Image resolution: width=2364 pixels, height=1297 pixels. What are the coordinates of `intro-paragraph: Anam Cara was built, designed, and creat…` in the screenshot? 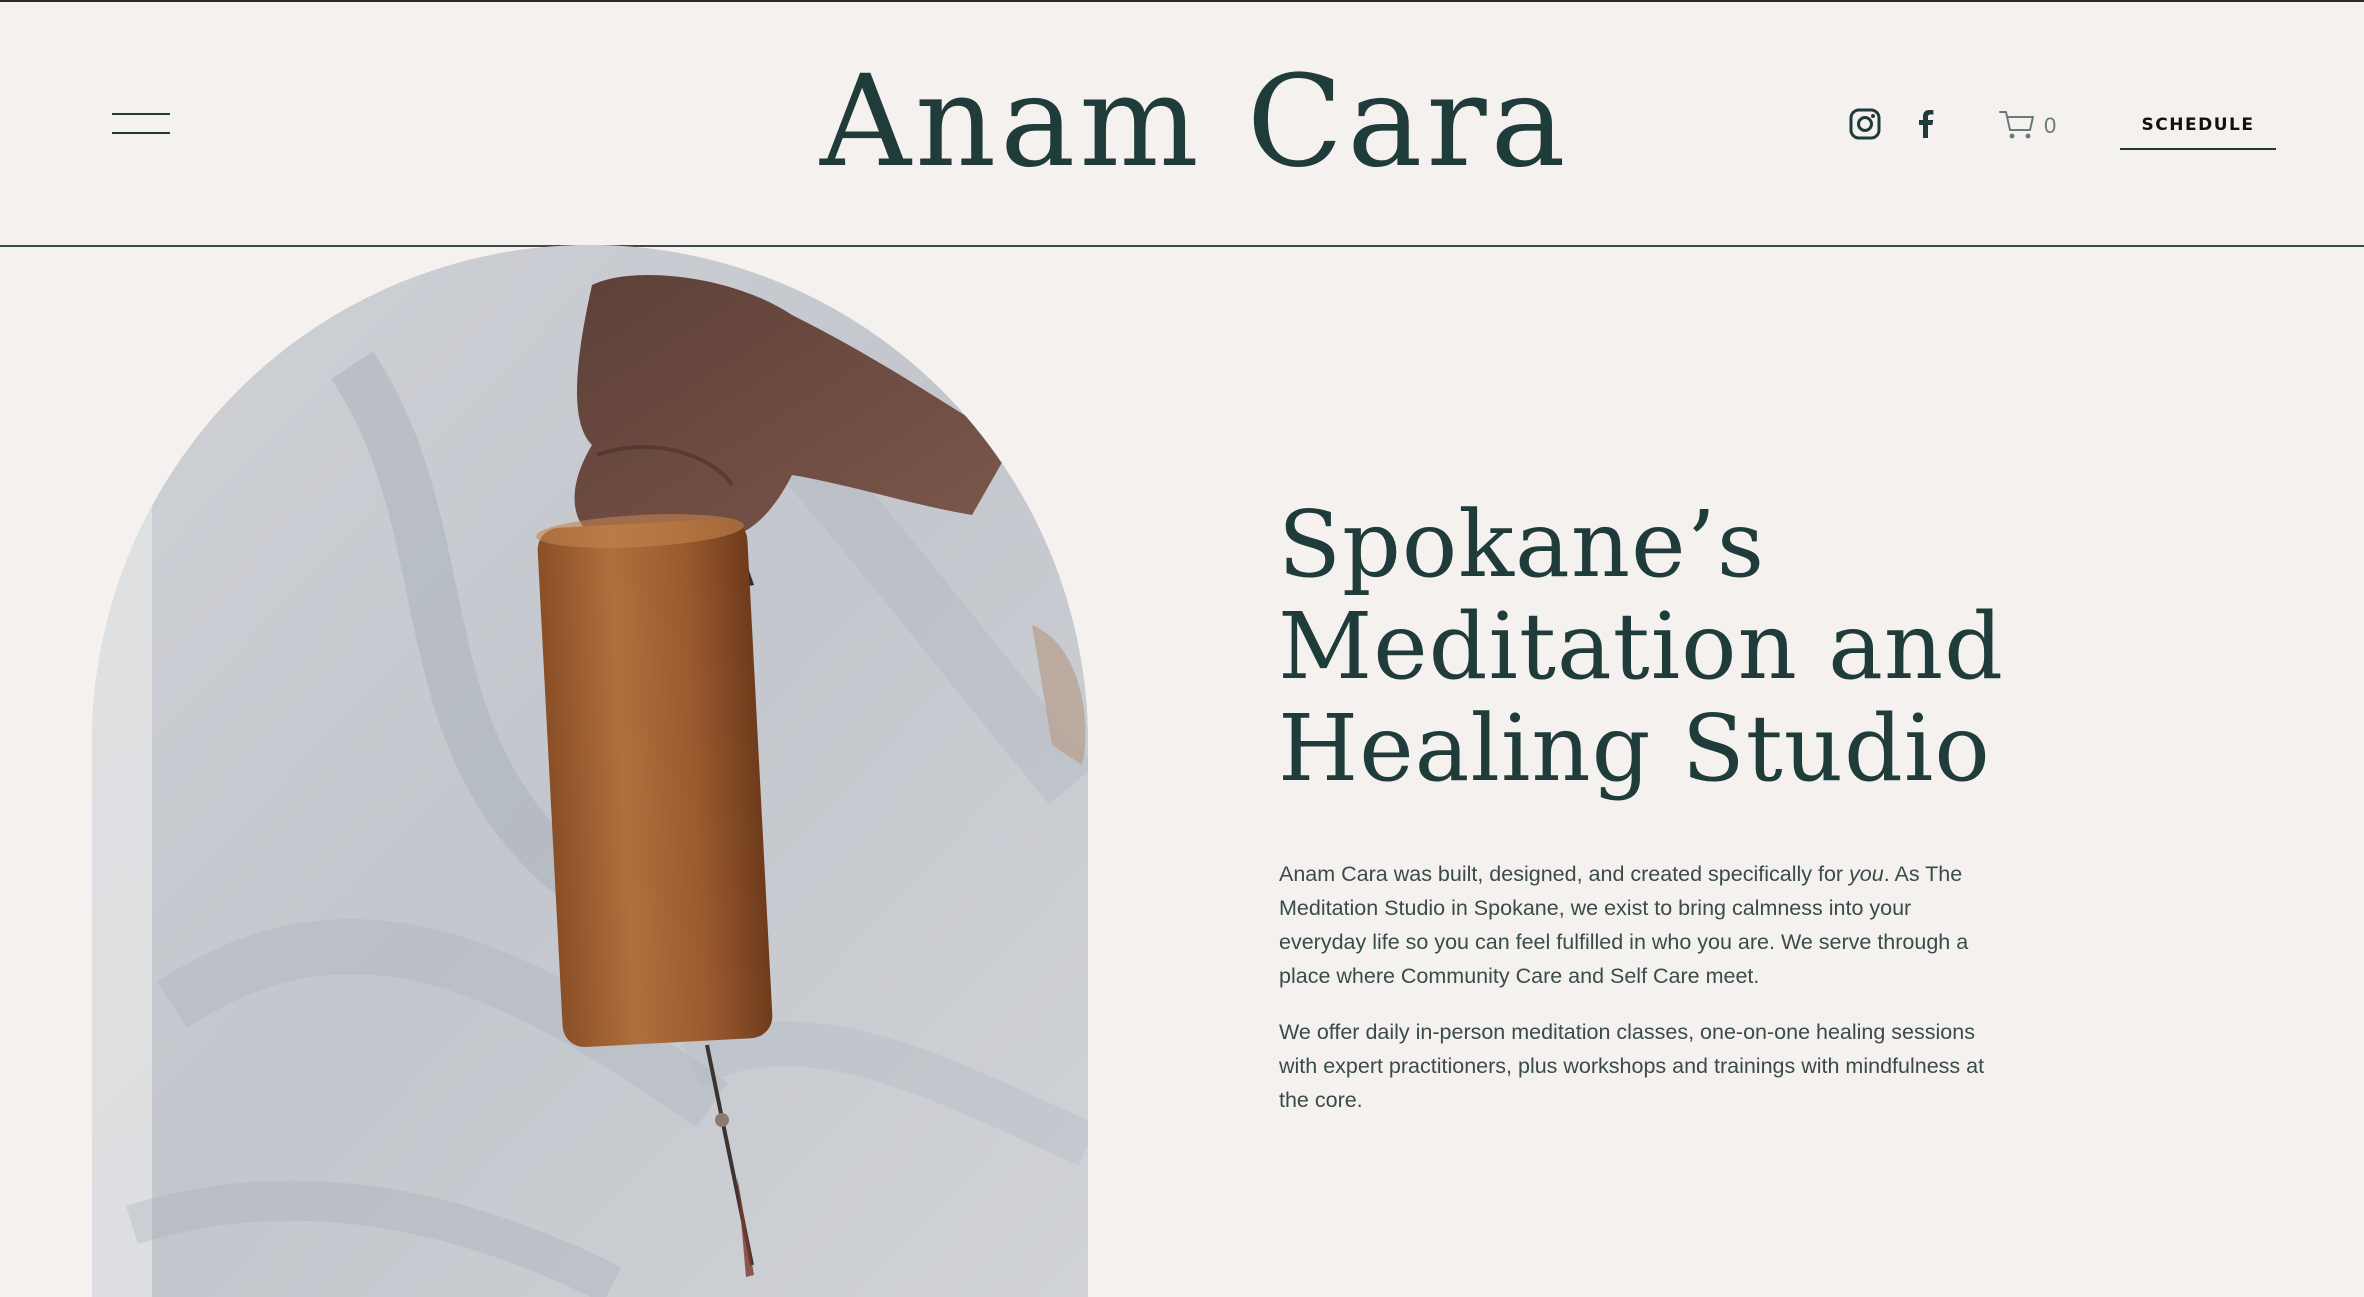 It's located at (1639, 925).